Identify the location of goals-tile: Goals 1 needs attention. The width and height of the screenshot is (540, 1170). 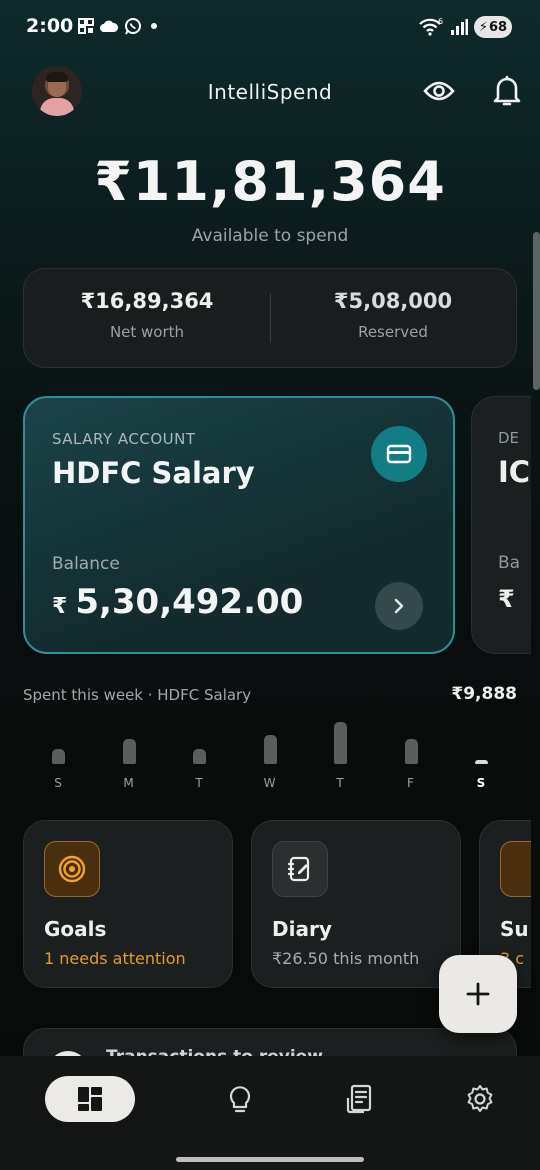
(128, 904).